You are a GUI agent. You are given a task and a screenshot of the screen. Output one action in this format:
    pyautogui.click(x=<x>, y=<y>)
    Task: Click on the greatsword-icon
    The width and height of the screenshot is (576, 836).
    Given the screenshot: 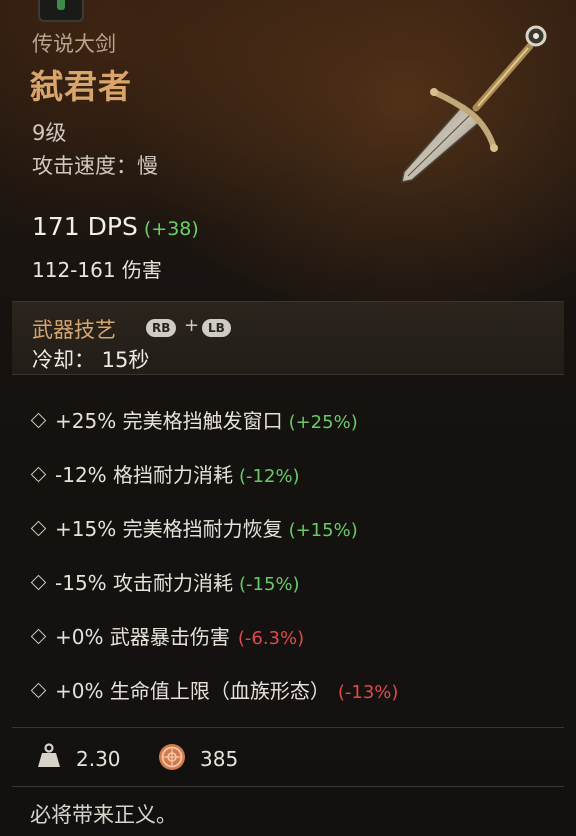 What is the action you would take?
    pyautogui.click(x=474, y=104)
    